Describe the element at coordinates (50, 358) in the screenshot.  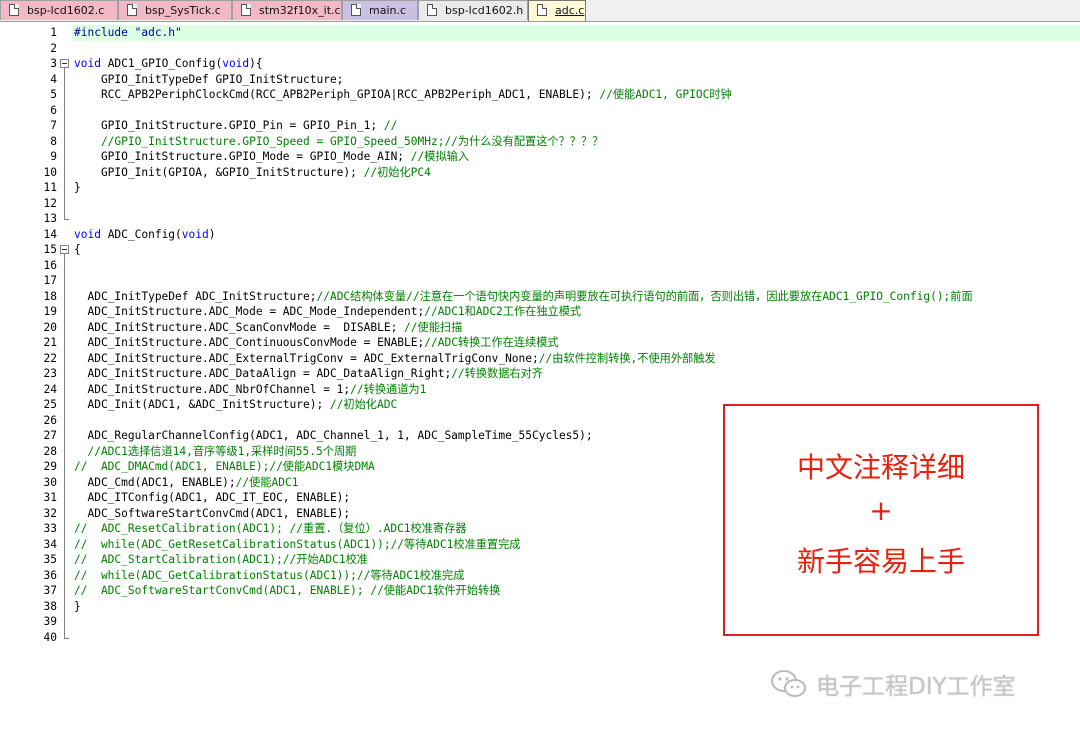
I see `line-number: 22` at that location.